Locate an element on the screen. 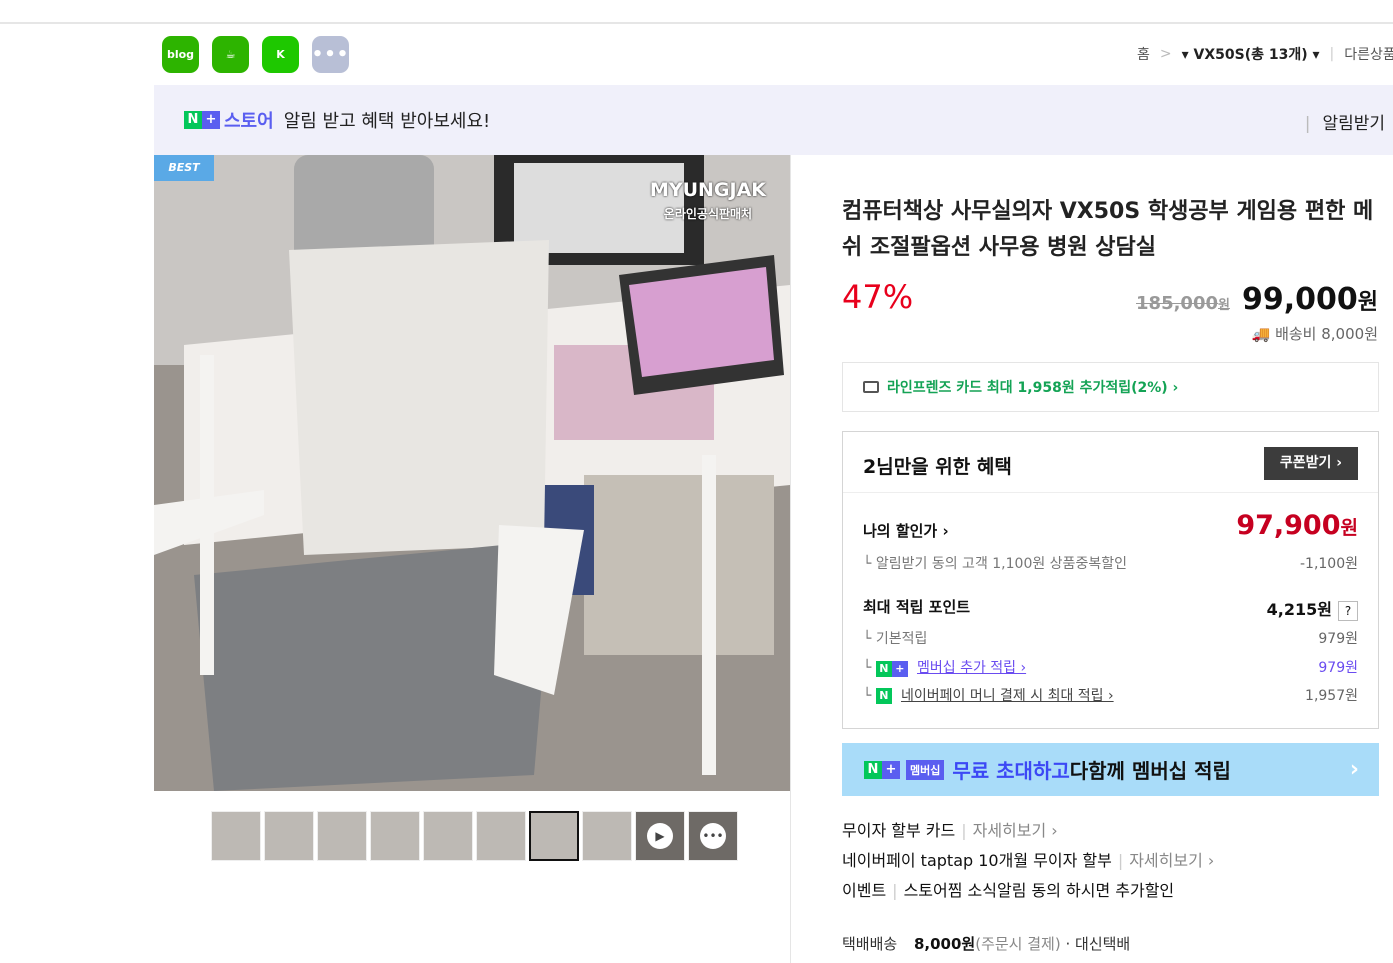  store-label: 스토어 is located at coordinates (249, 121).